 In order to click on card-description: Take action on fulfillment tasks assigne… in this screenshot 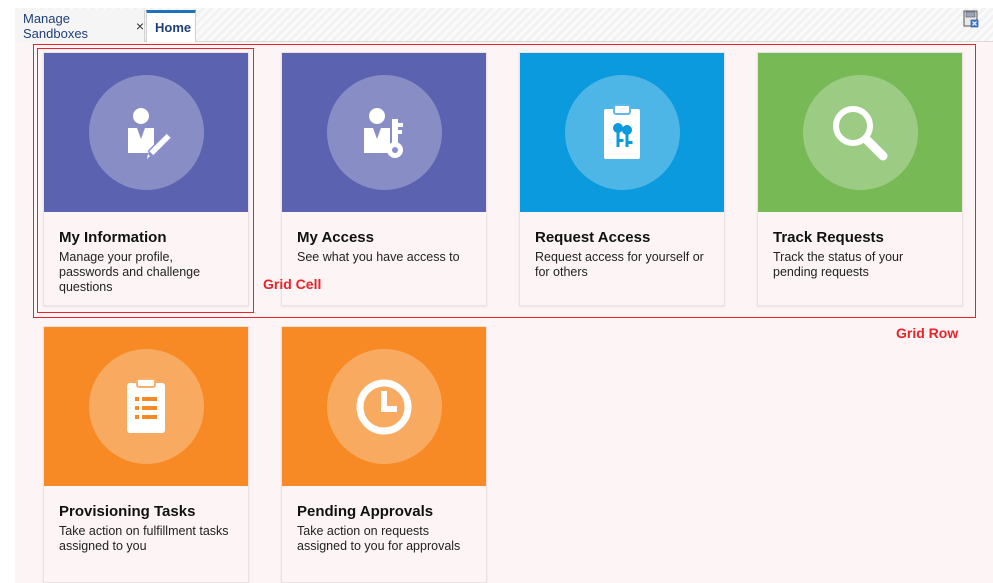, I will do `click(144, 538)`.